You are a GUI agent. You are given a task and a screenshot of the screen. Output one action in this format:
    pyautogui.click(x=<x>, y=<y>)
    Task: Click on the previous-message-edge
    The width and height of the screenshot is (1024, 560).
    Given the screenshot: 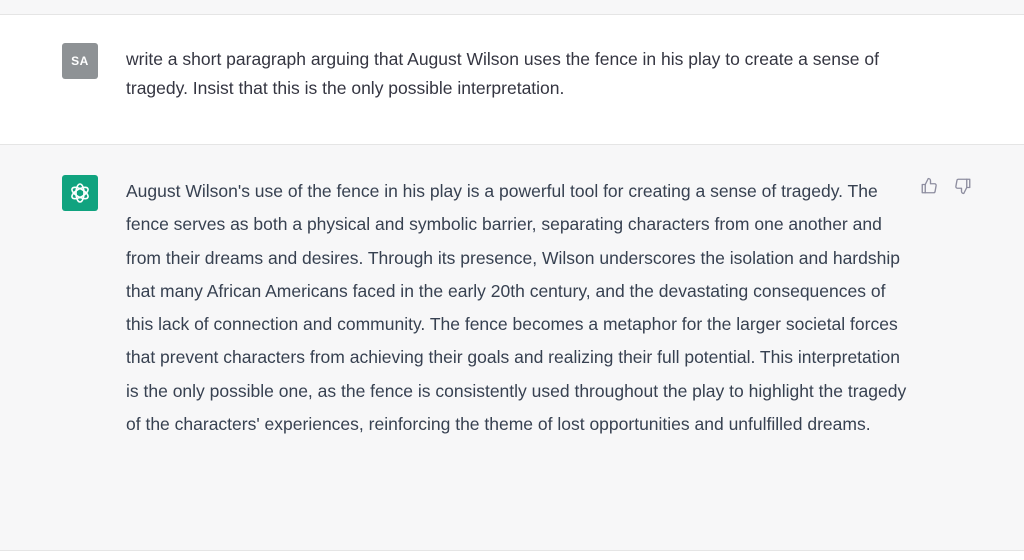 What is the action you would take?
    pyautogui.click(x=512, y=7)
    